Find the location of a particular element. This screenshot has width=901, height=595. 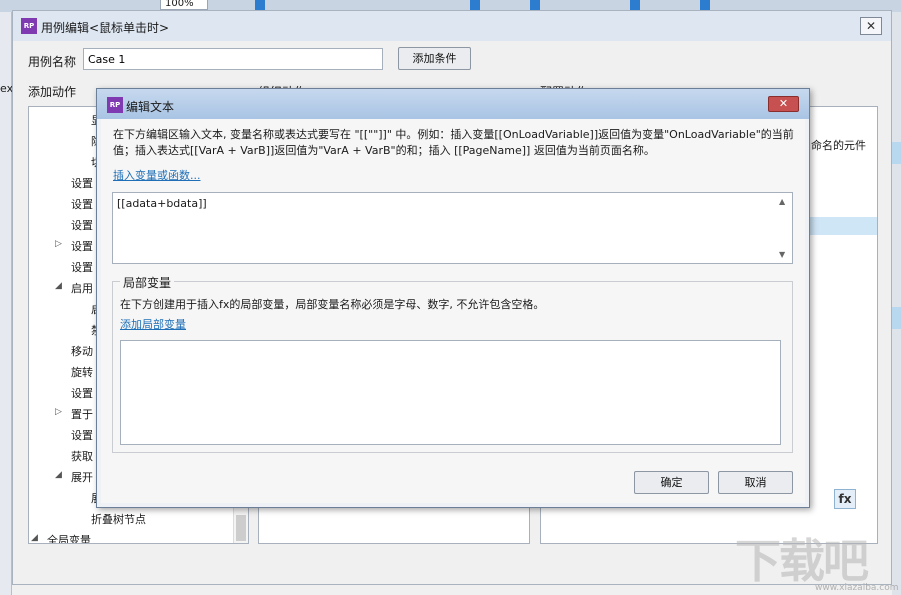

fx-button: fx is located at coordinates (845, 499).